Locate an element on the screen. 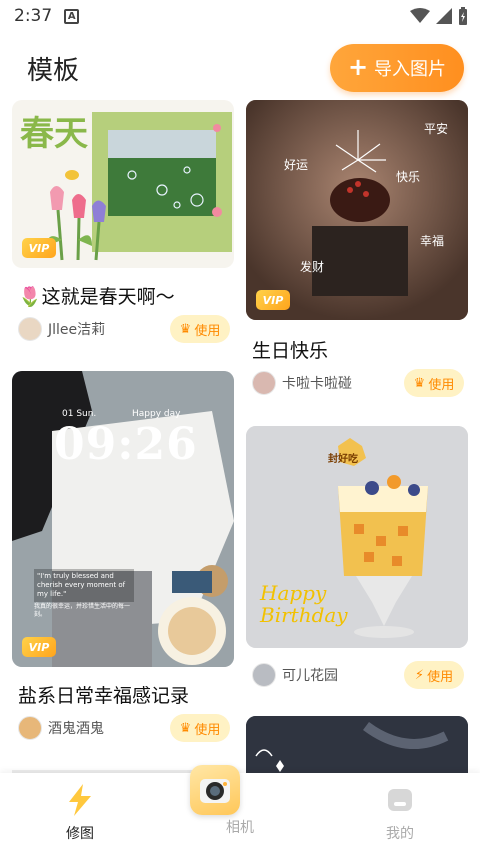  status-icons is located at coordinates (439, 16).